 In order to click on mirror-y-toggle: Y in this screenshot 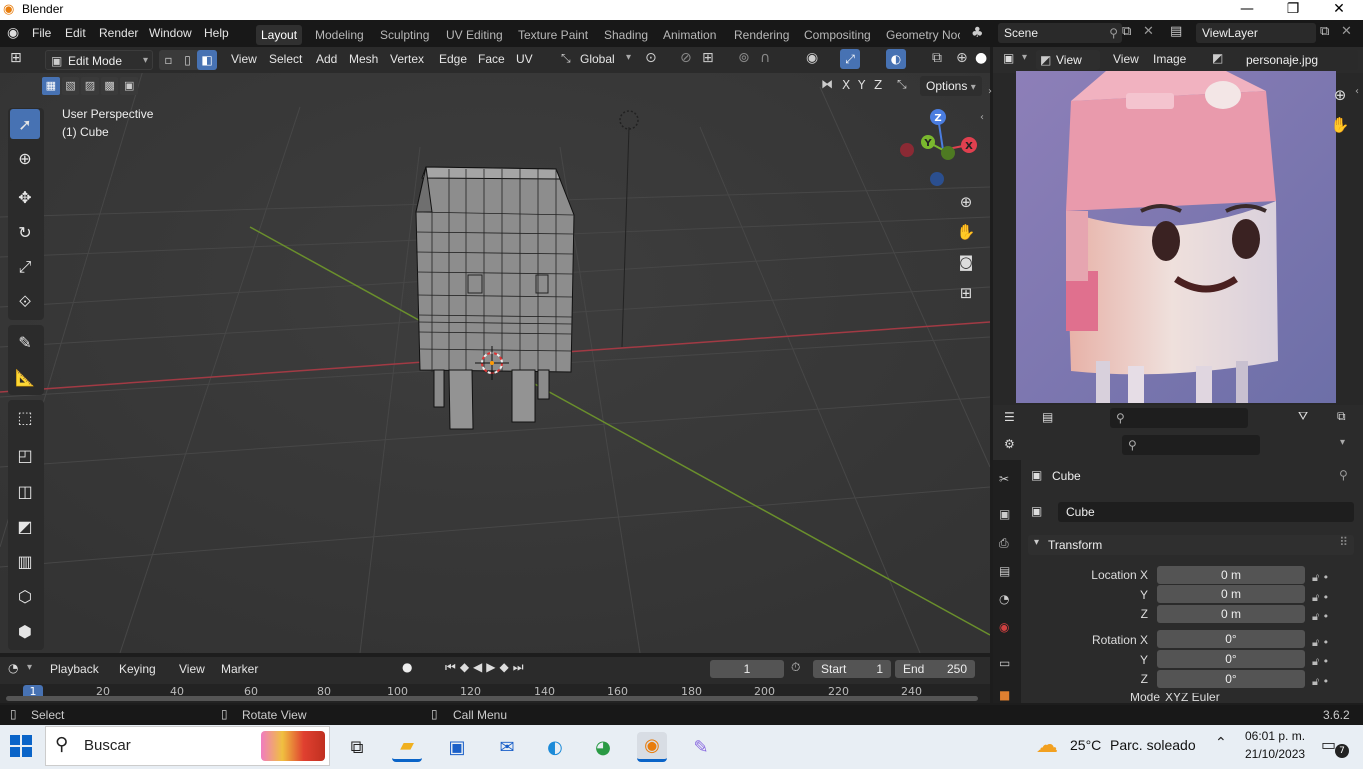, I will do `click(861, 85)`.